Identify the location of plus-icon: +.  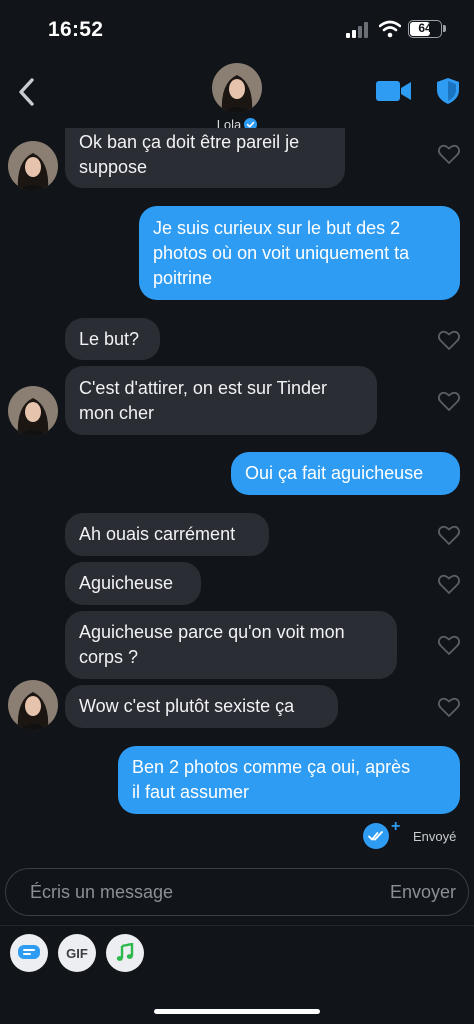
(396, 826).